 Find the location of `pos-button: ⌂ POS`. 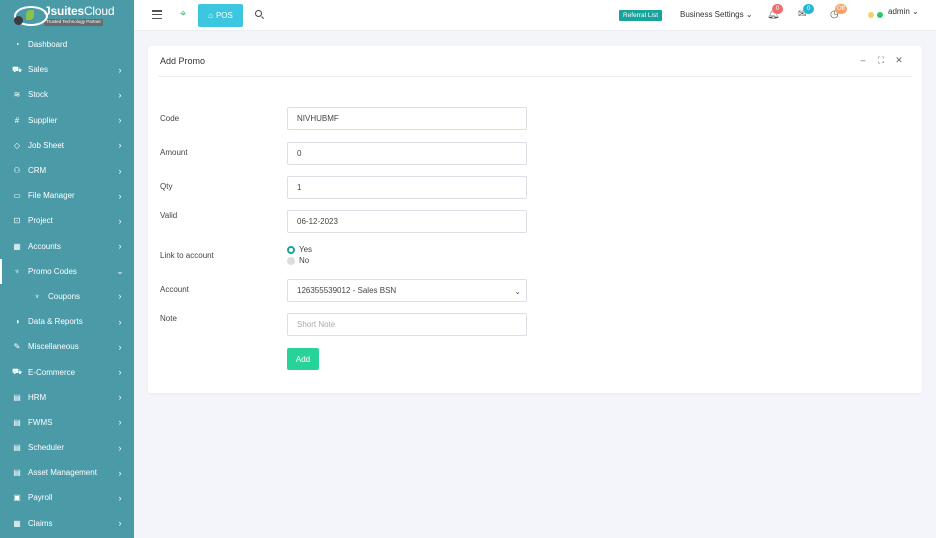

pos-button: ⌂ POS is located at coordinates (220, 15).